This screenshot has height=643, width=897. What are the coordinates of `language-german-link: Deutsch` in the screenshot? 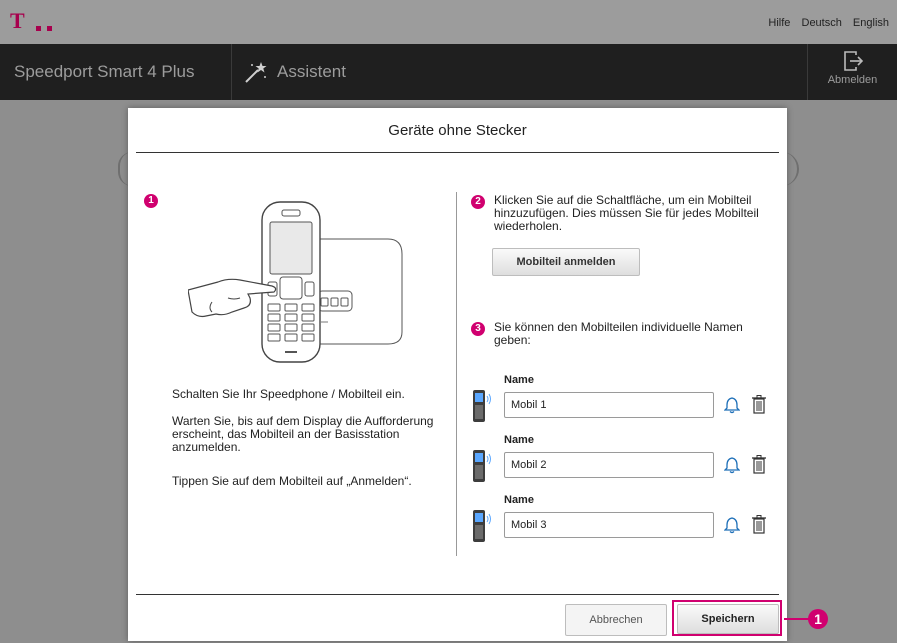 It's located at (822, 23).